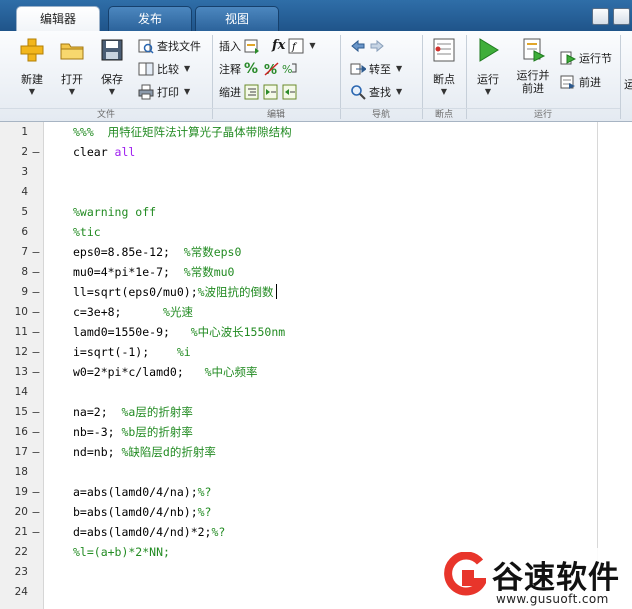 The image size is (632, 609). I want to click on advance-button: 前进, so click(580, 81).